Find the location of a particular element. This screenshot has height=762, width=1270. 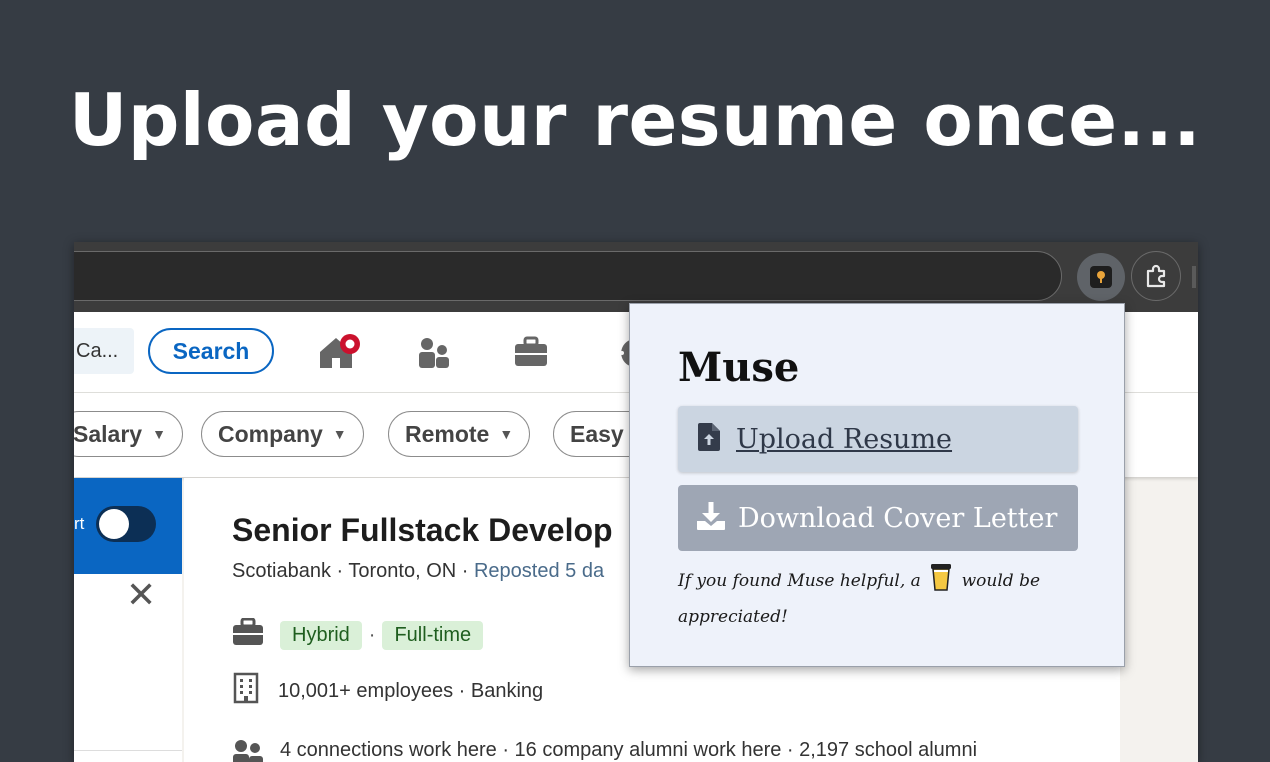

search-button: Search is located at coordinates (211, 351).